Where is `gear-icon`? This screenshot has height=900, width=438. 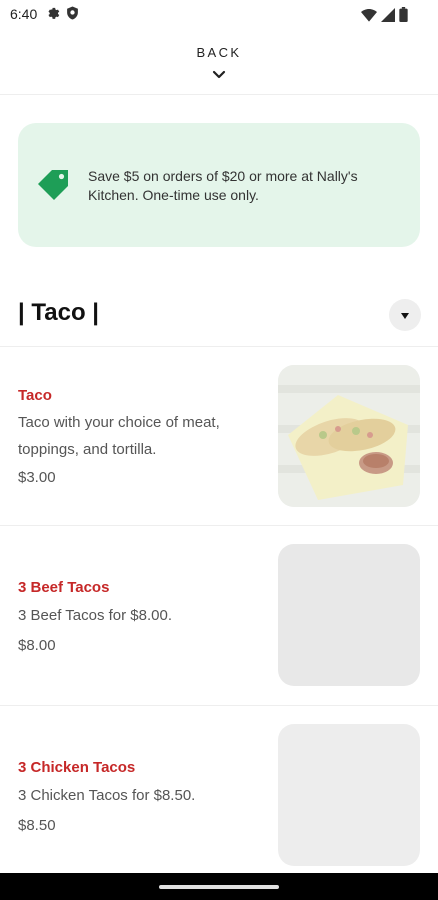 gear-icon is located at coordinates (53, 15).